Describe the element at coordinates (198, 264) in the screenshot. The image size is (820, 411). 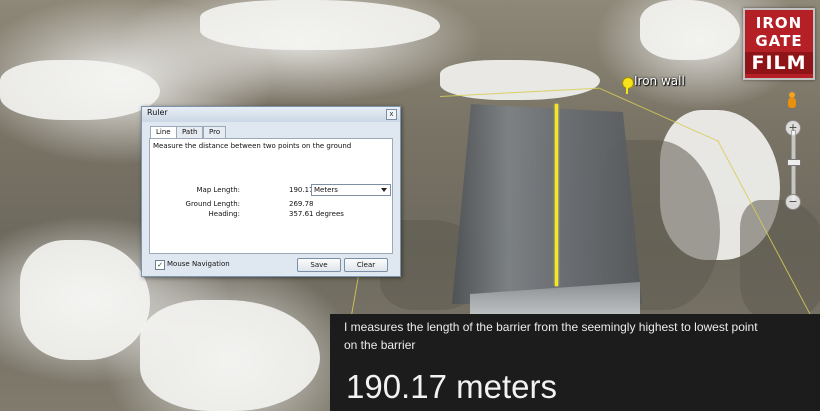
I see `mouse-navigation-label: Mouse Navigation` at that location.